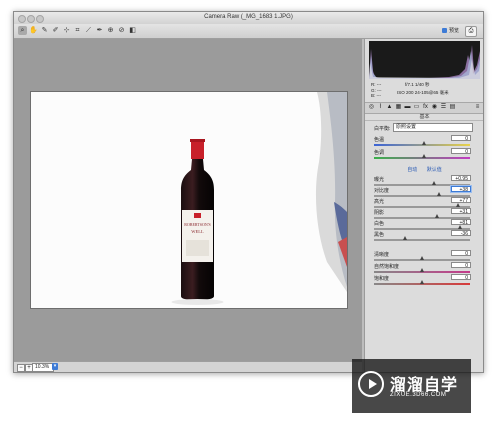  Describe the element at coordinates (77, 30) in the screenshot. I see `crop-tool-icon: ⌗` at that location.